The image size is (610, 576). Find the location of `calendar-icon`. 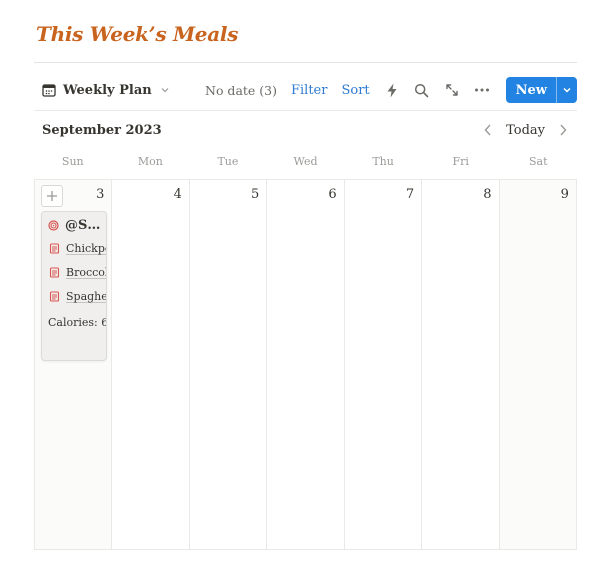

calendar-icon is located at coordinates (49, 90).